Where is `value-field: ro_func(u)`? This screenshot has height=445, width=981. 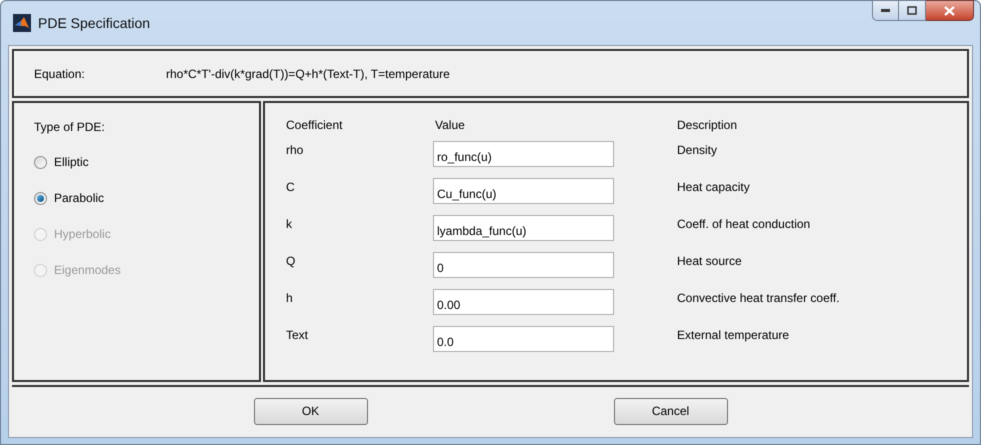
value-field: ro_func(u) is located at coordinates (523, 154).